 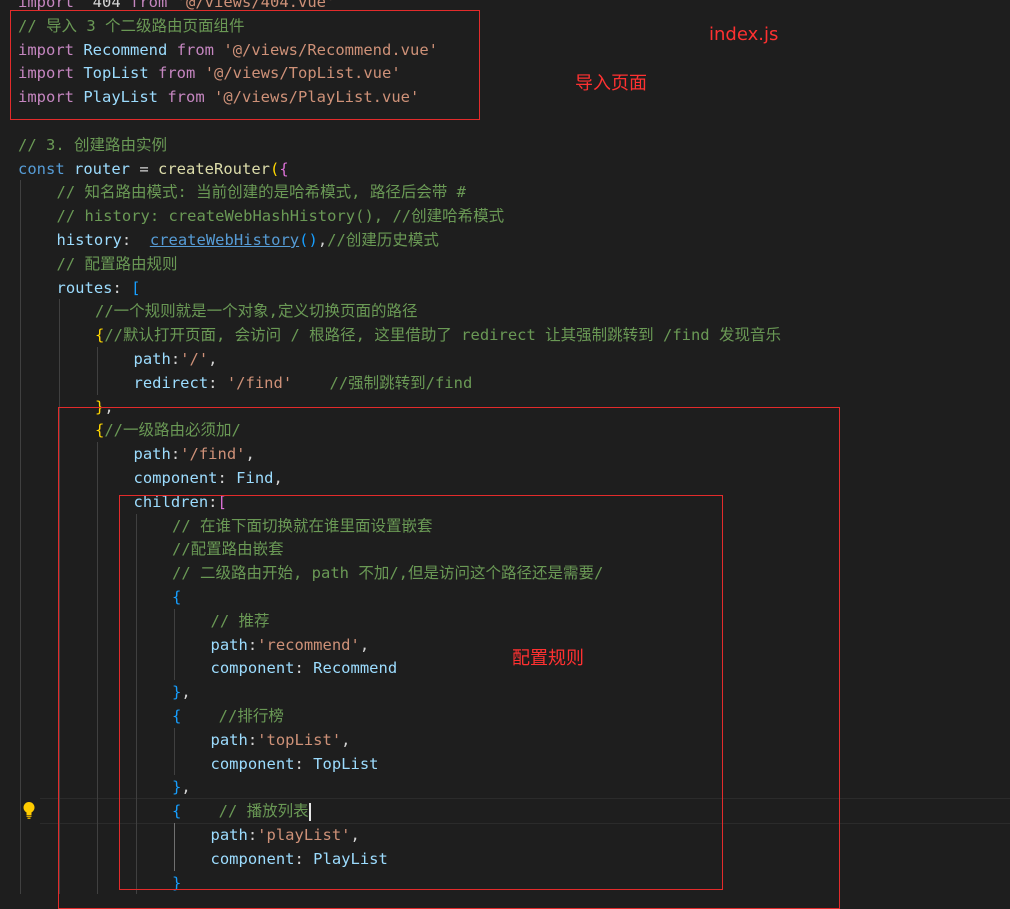 What do you see at coordinates (505, 645) in the screenshot?
I see `code-line: path:'recommend',` at bounding box center [505, 645].